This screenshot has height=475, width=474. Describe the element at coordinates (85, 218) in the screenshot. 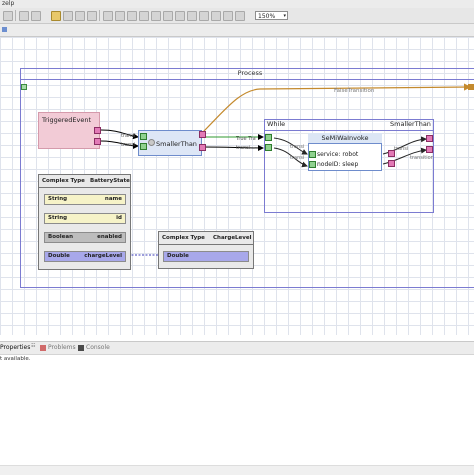

I see `field-row: String id` at that location.